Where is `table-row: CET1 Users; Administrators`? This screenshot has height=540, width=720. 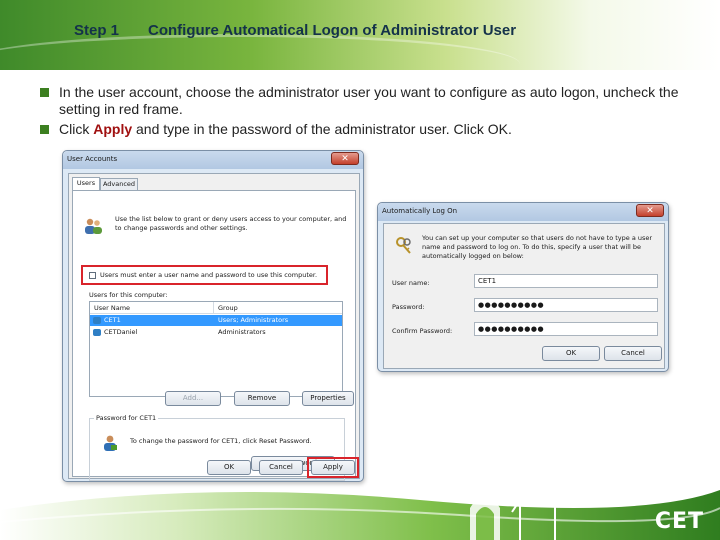
table-row: CET1 Users; Administrators is located at coordinates (216, 320).